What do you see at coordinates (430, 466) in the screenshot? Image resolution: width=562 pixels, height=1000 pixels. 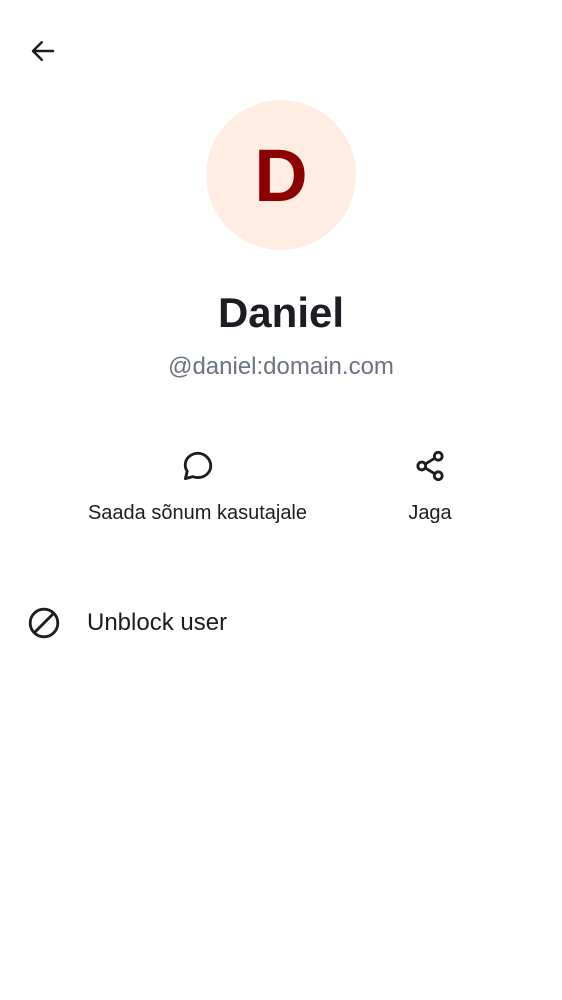 I see `share-icon` at bounding box center [430, 466].